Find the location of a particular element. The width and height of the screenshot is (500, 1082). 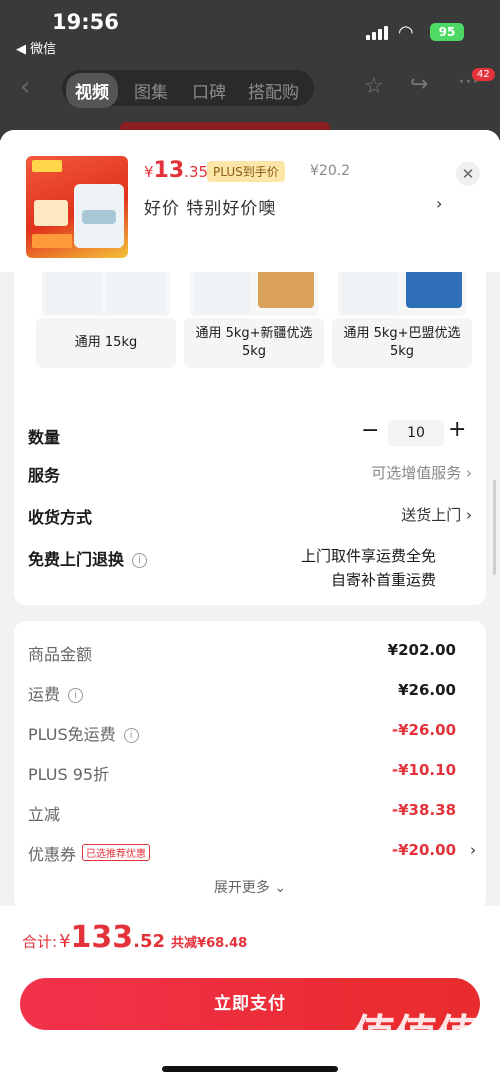

back-to-app-link: ◀ 微信 is located at coordinates (36, 47).